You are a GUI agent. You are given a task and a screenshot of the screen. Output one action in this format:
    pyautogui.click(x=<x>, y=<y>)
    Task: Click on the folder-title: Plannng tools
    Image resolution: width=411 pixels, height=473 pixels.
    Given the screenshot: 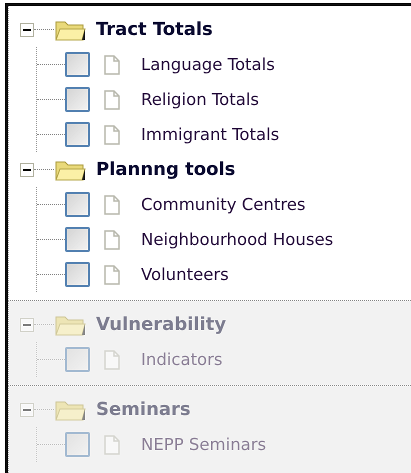 What is the action you would take?
    pyautogui.click(x=166, y=169)
    